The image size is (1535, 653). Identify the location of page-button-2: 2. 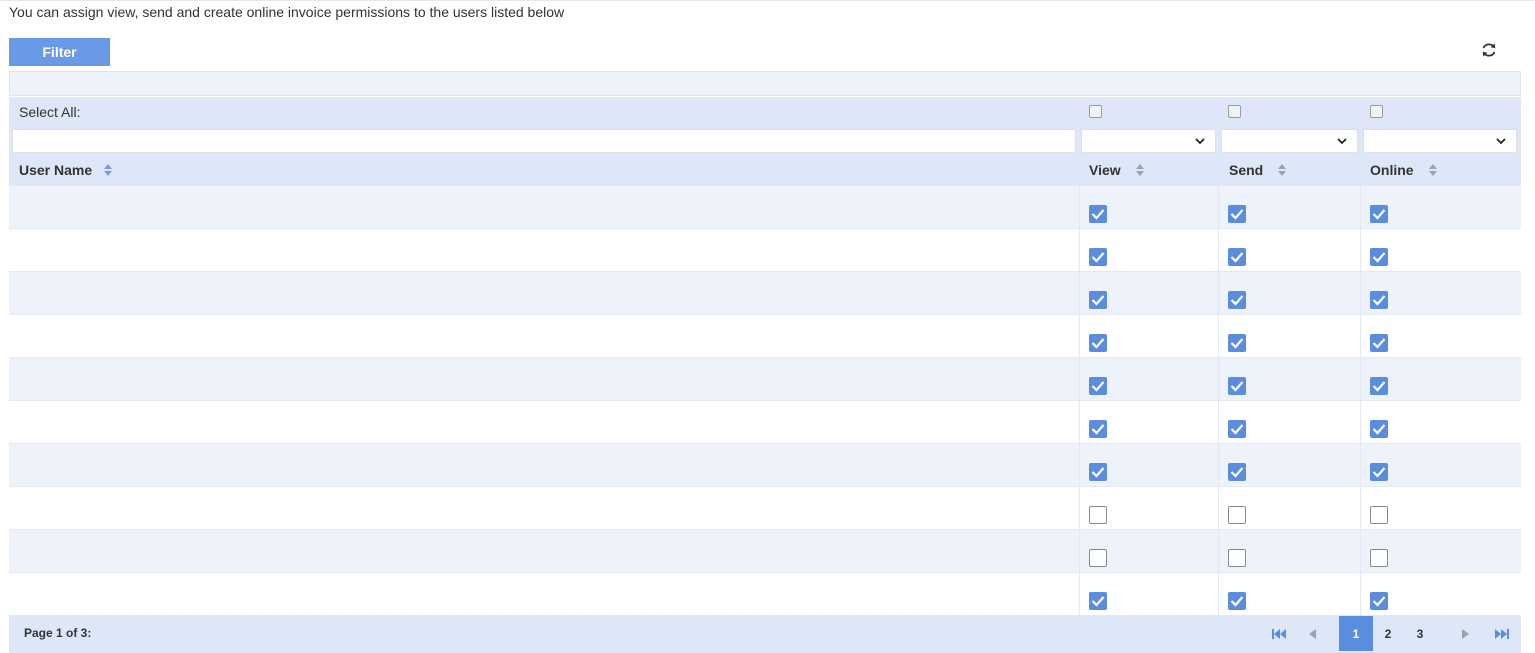
(1388, 633).